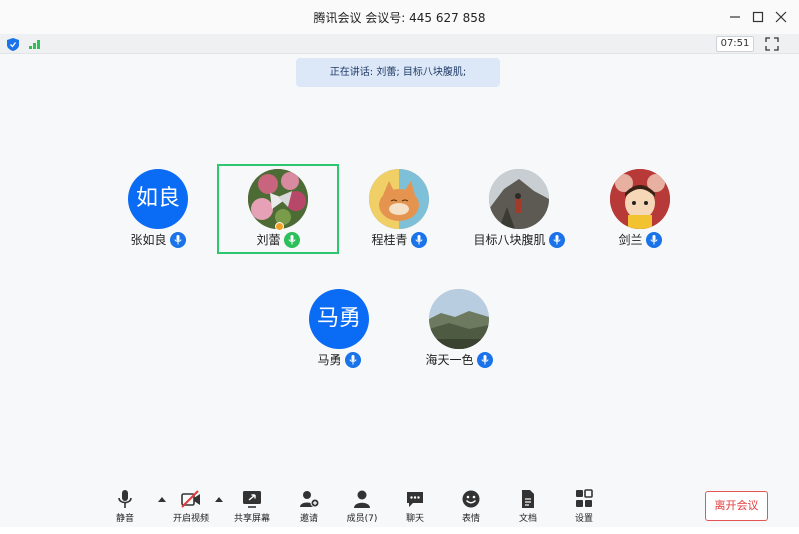  I want to click on close-icon, so click(781, 17).